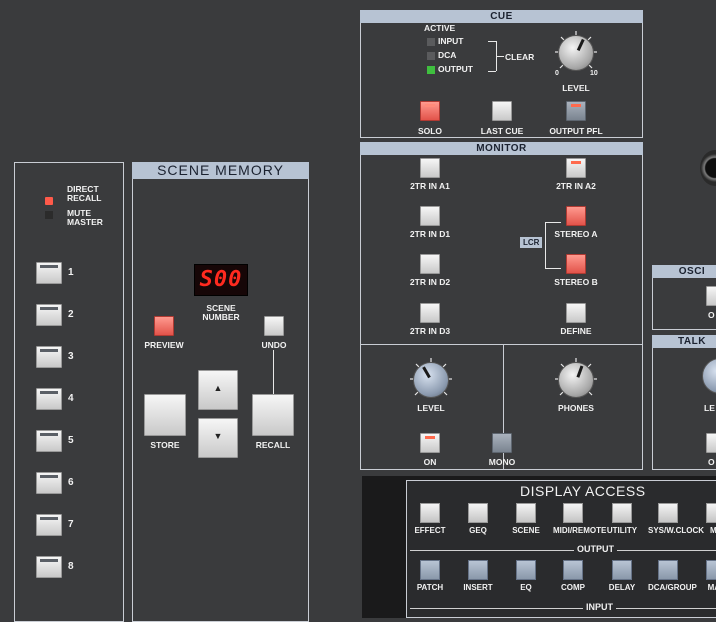 This screenshot has height=622, width=716. Describe the element at coordinates (622, 513) in the screenshot. I see `display-key-utility` at that location.